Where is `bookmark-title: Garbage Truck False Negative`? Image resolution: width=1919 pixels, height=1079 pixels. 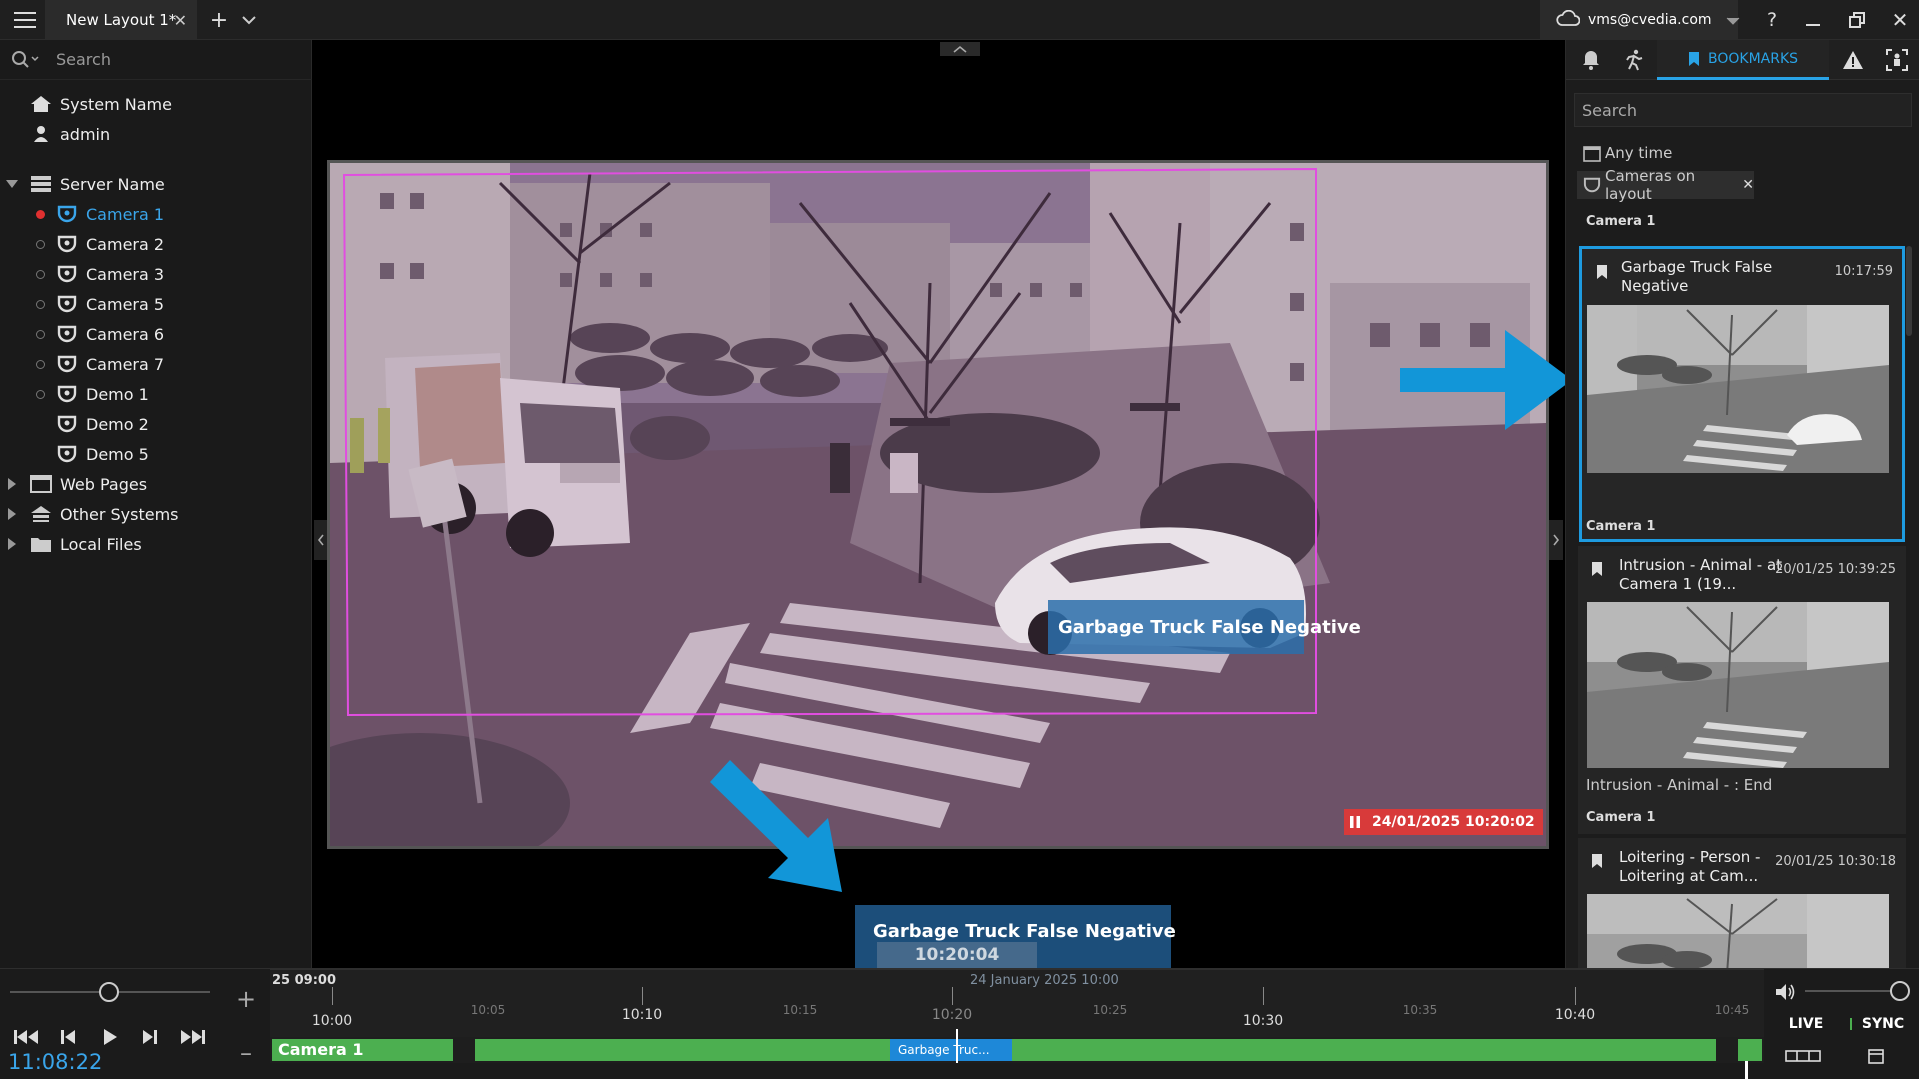 bookmark-title: Garbage Truck False Negative is located at coordinates (1697, 276).